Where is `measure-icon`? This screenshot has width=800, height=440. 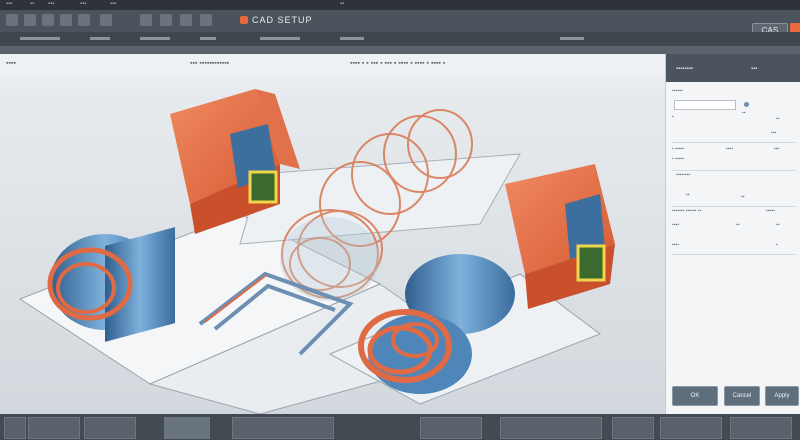 measure-icon is located at coordinates (206, 20).